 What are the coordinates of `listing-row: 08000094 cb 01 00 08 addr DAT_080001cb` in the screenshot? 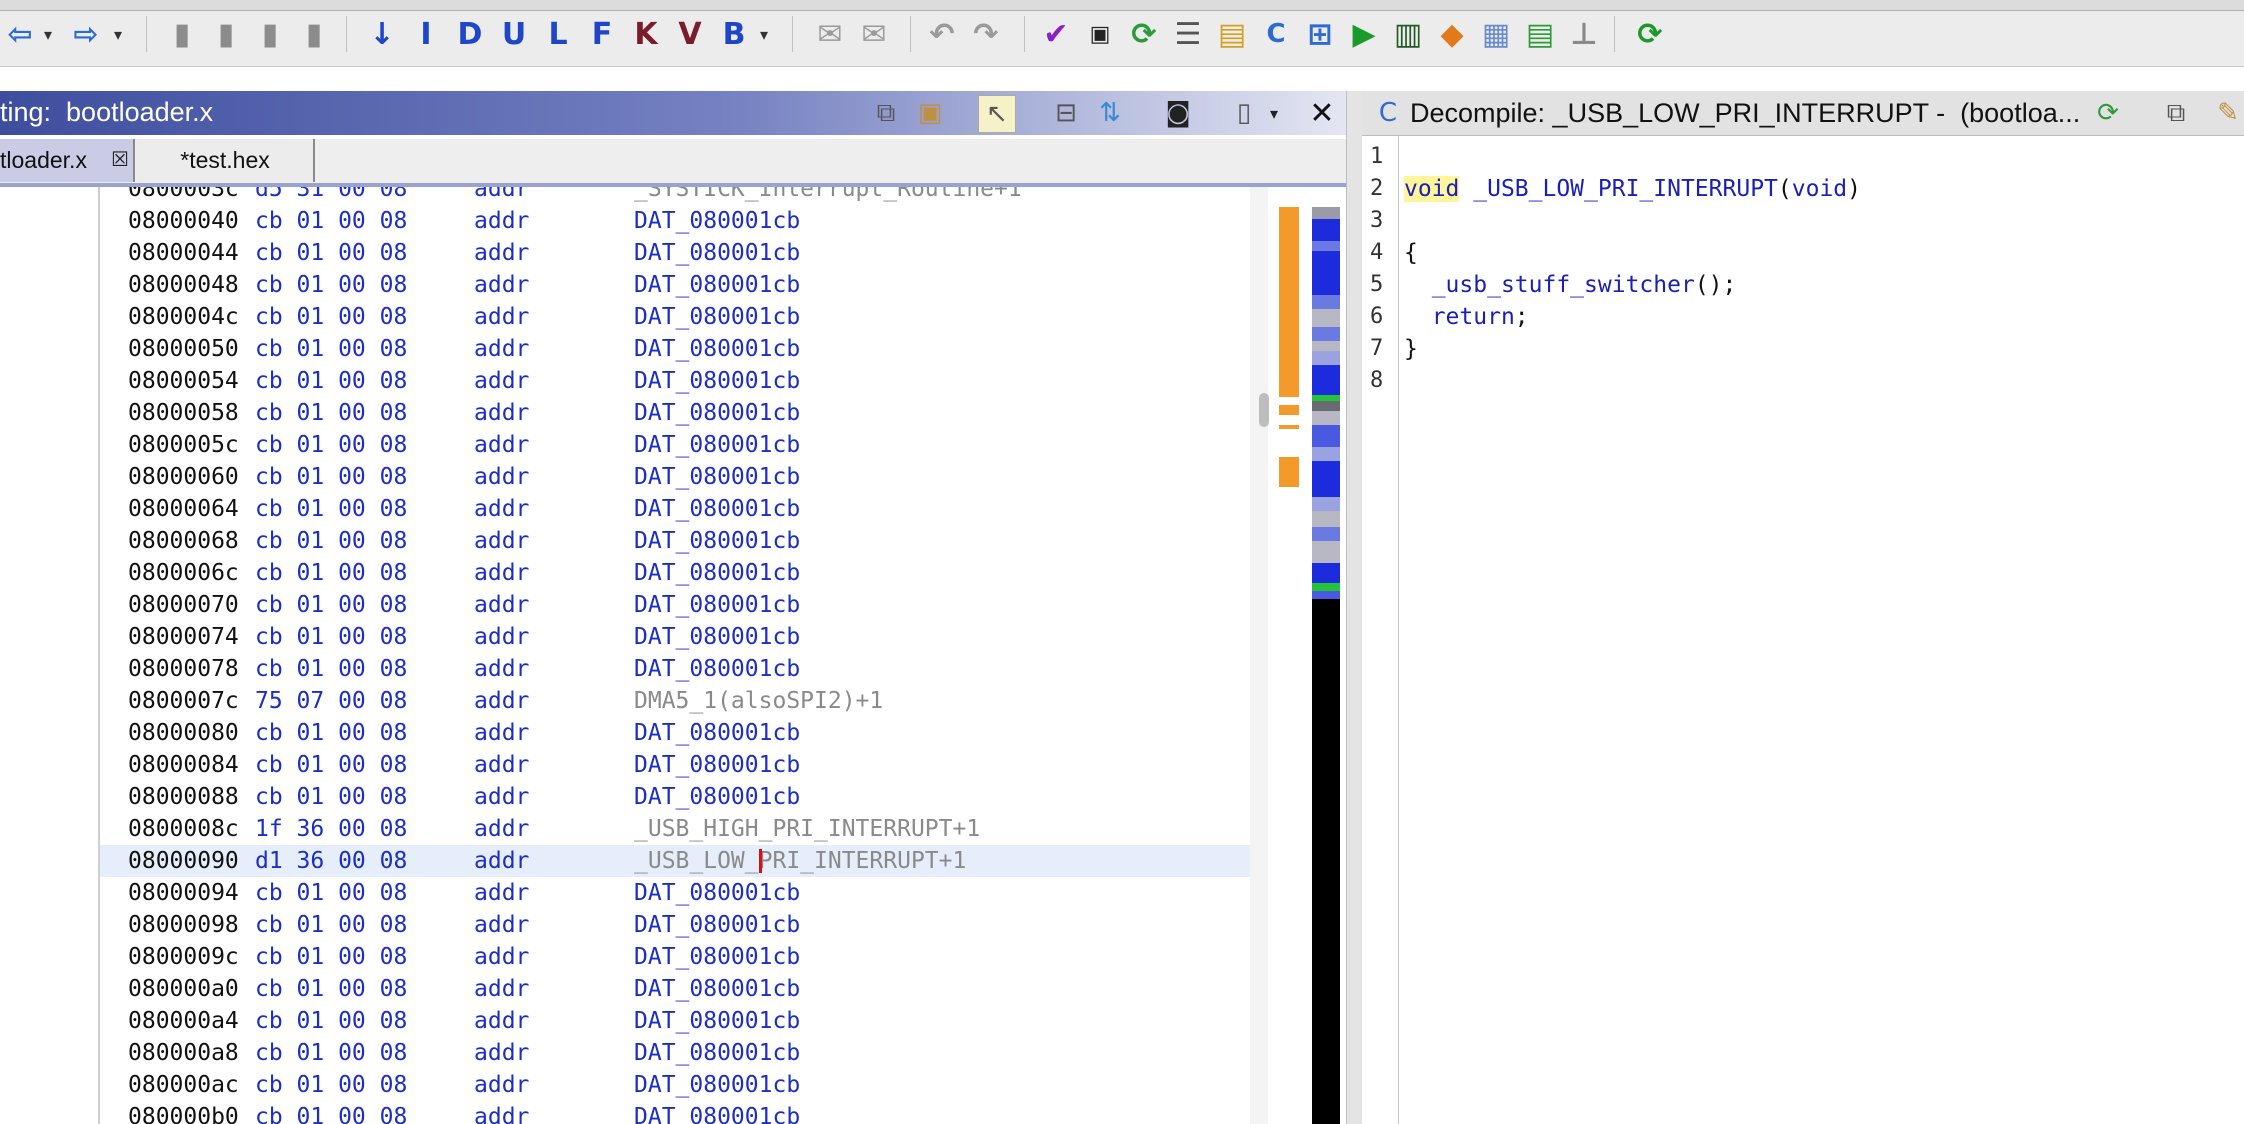 It's located at (675, 893).